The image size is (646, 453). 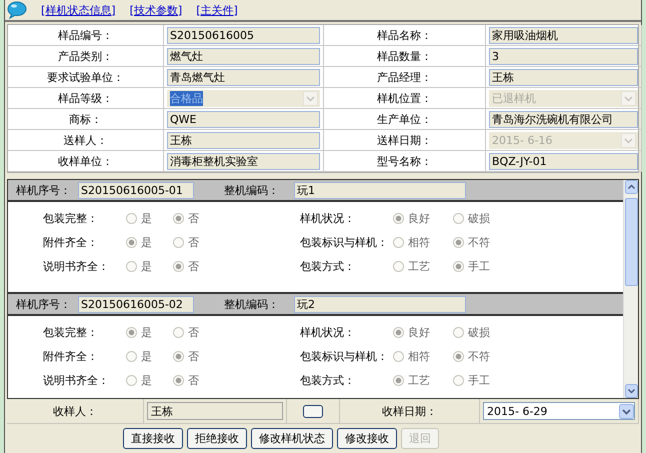 What do you see at coordinates (86, 119) in the screenshot?
I see `field-label: 商标：` at bounding box center [86, 119].